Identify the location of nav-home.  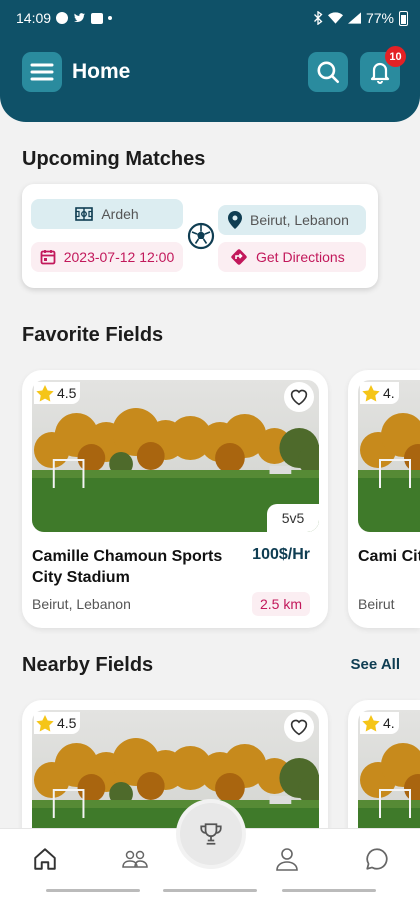
(45, 859).